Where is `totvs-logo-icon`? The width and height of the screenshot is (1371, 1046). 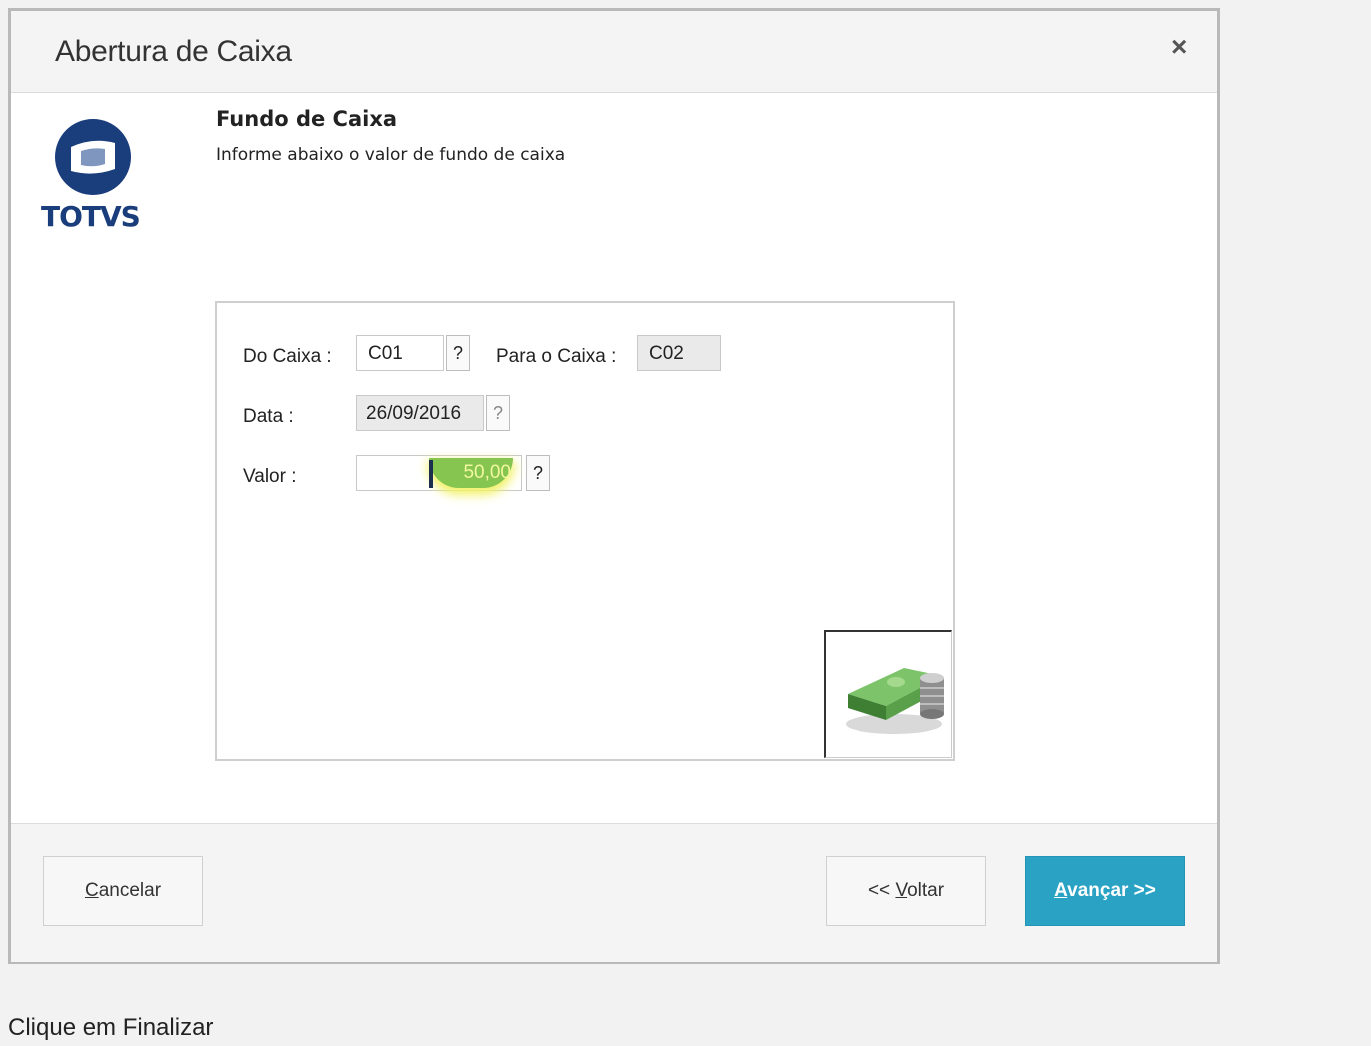 totvs-logo-icon is located at coordinates (93, 157).